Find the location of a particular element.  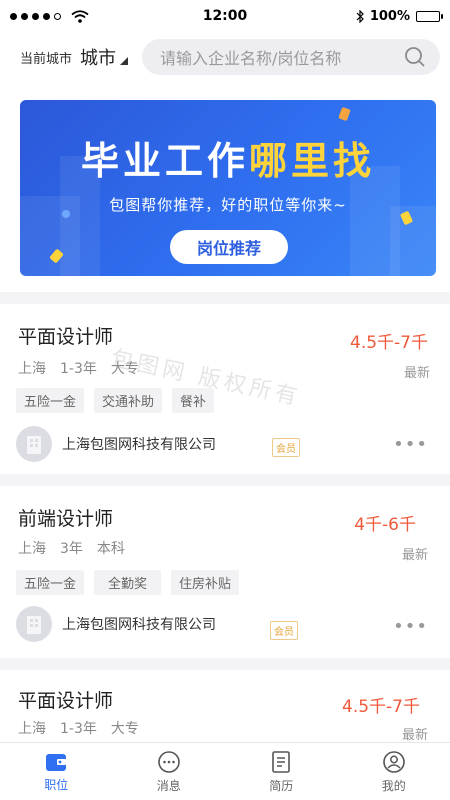

benefit-tags: 五险一金 全勤奖 住房补贴 is located at coordinates (128, 582).